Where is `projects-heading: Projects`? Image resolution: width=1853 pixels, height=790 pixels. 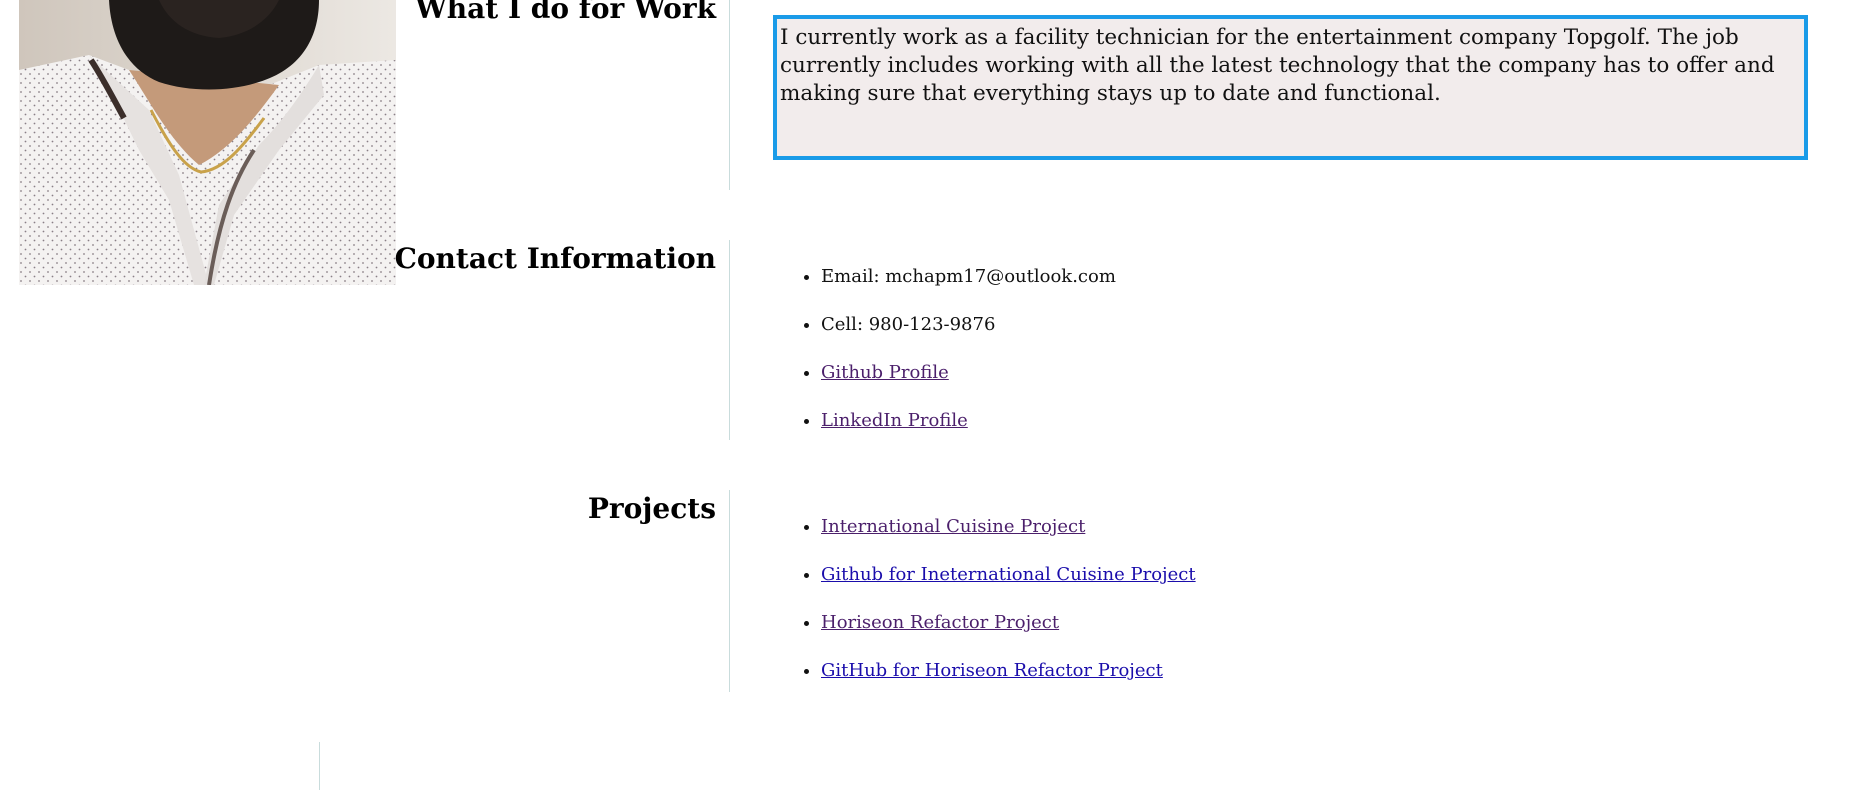 projects-heading: Projects is located at coordinates (651, 508).